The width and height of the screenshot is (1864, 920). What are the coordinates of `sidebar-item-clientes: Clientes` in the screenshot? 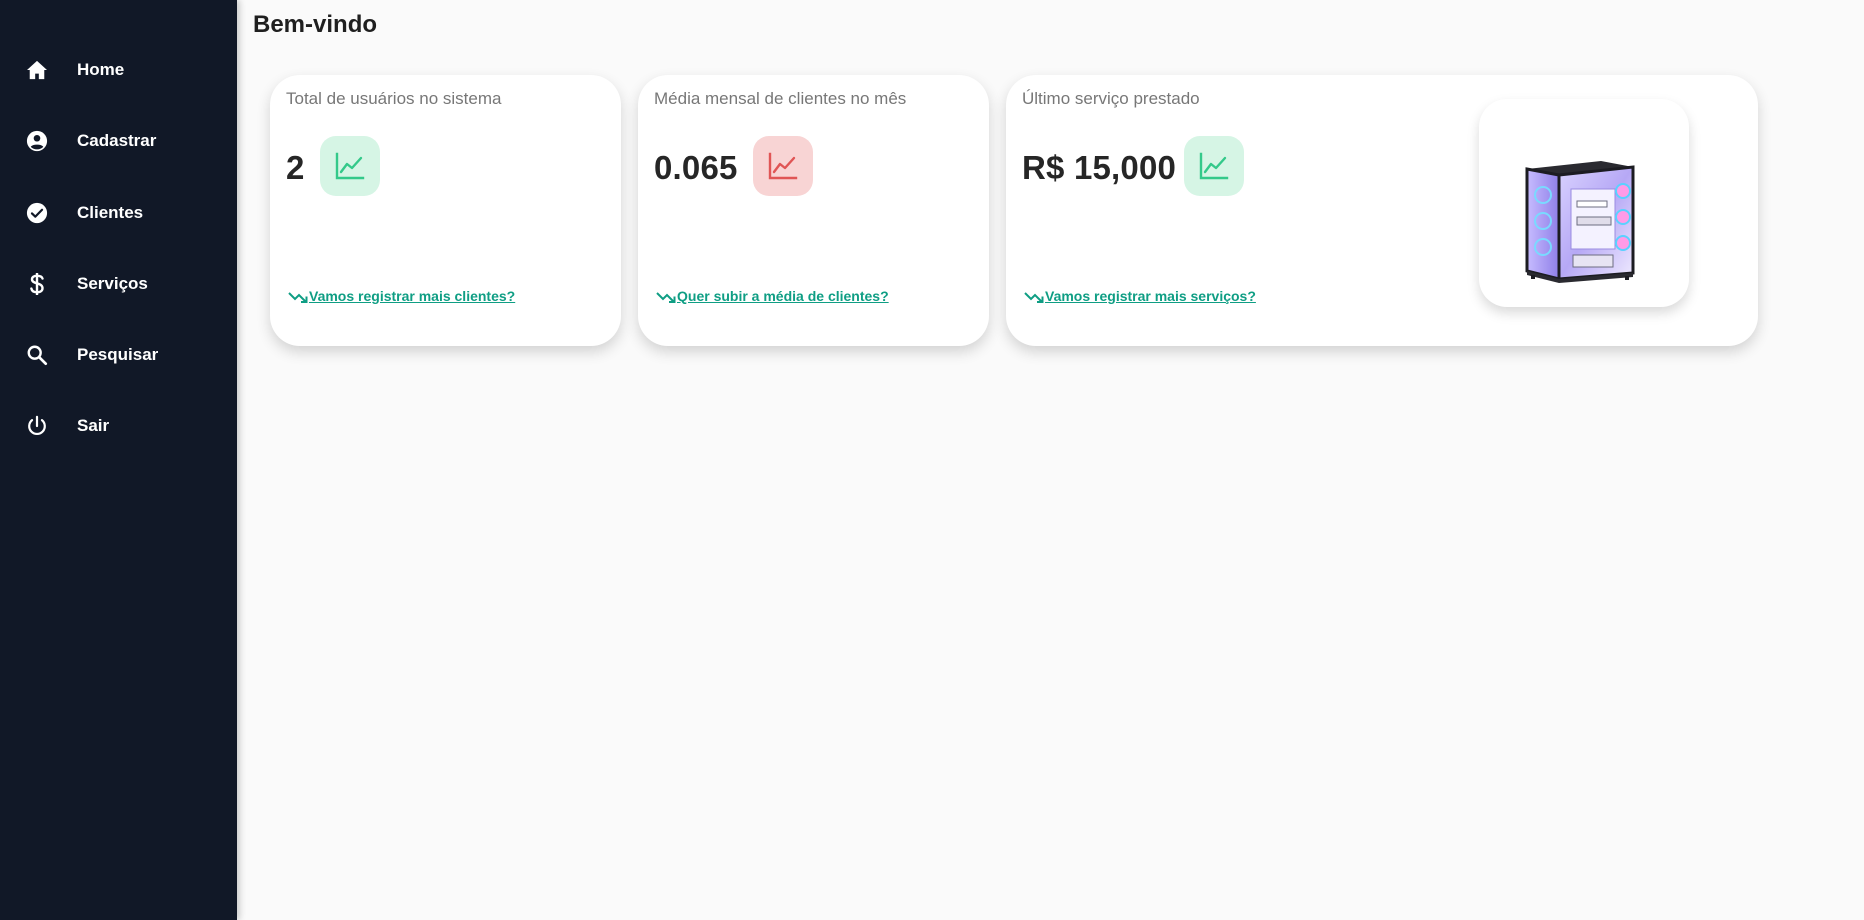 It's located at (118, 212).